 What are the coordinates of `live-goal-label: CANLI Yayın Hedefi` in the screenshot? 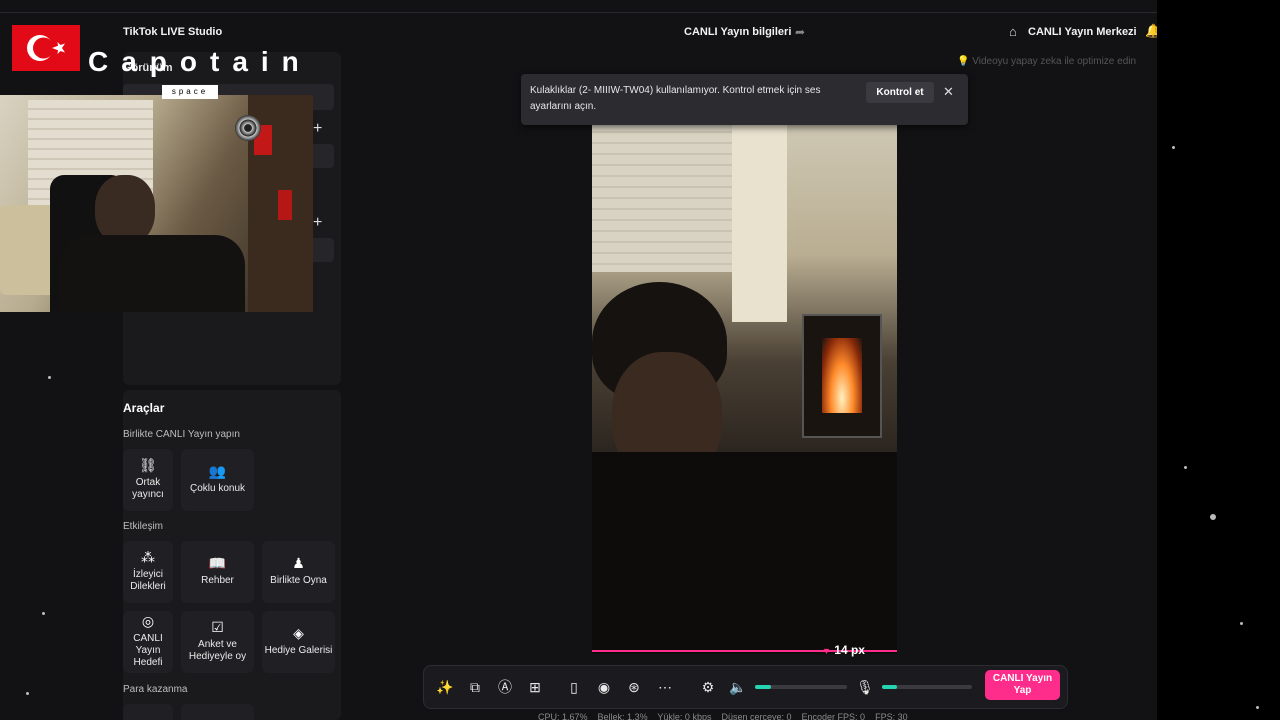 It's located at (148, 650).